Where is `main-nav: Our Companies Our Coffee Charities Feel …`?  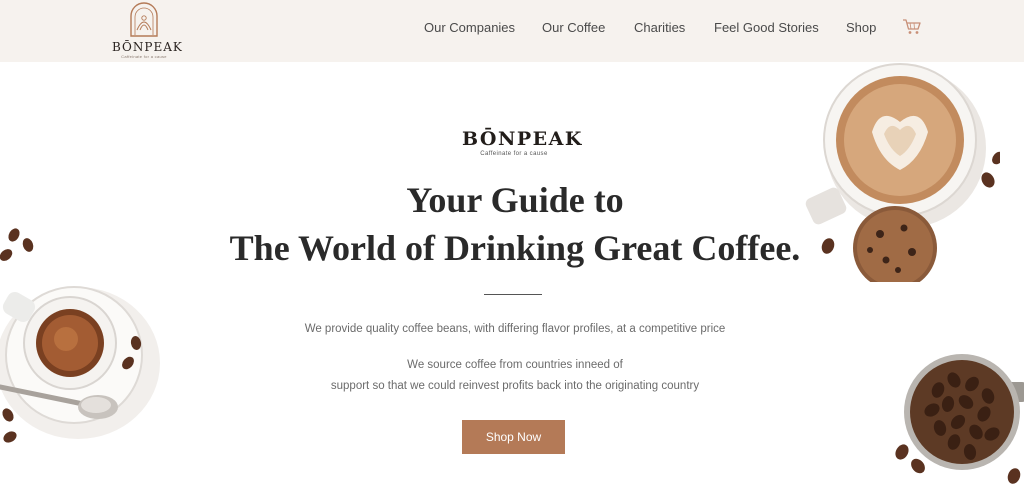 main-nav: Our Companies Our Coffee Charities Feel … is located at coordinates (512, 30).